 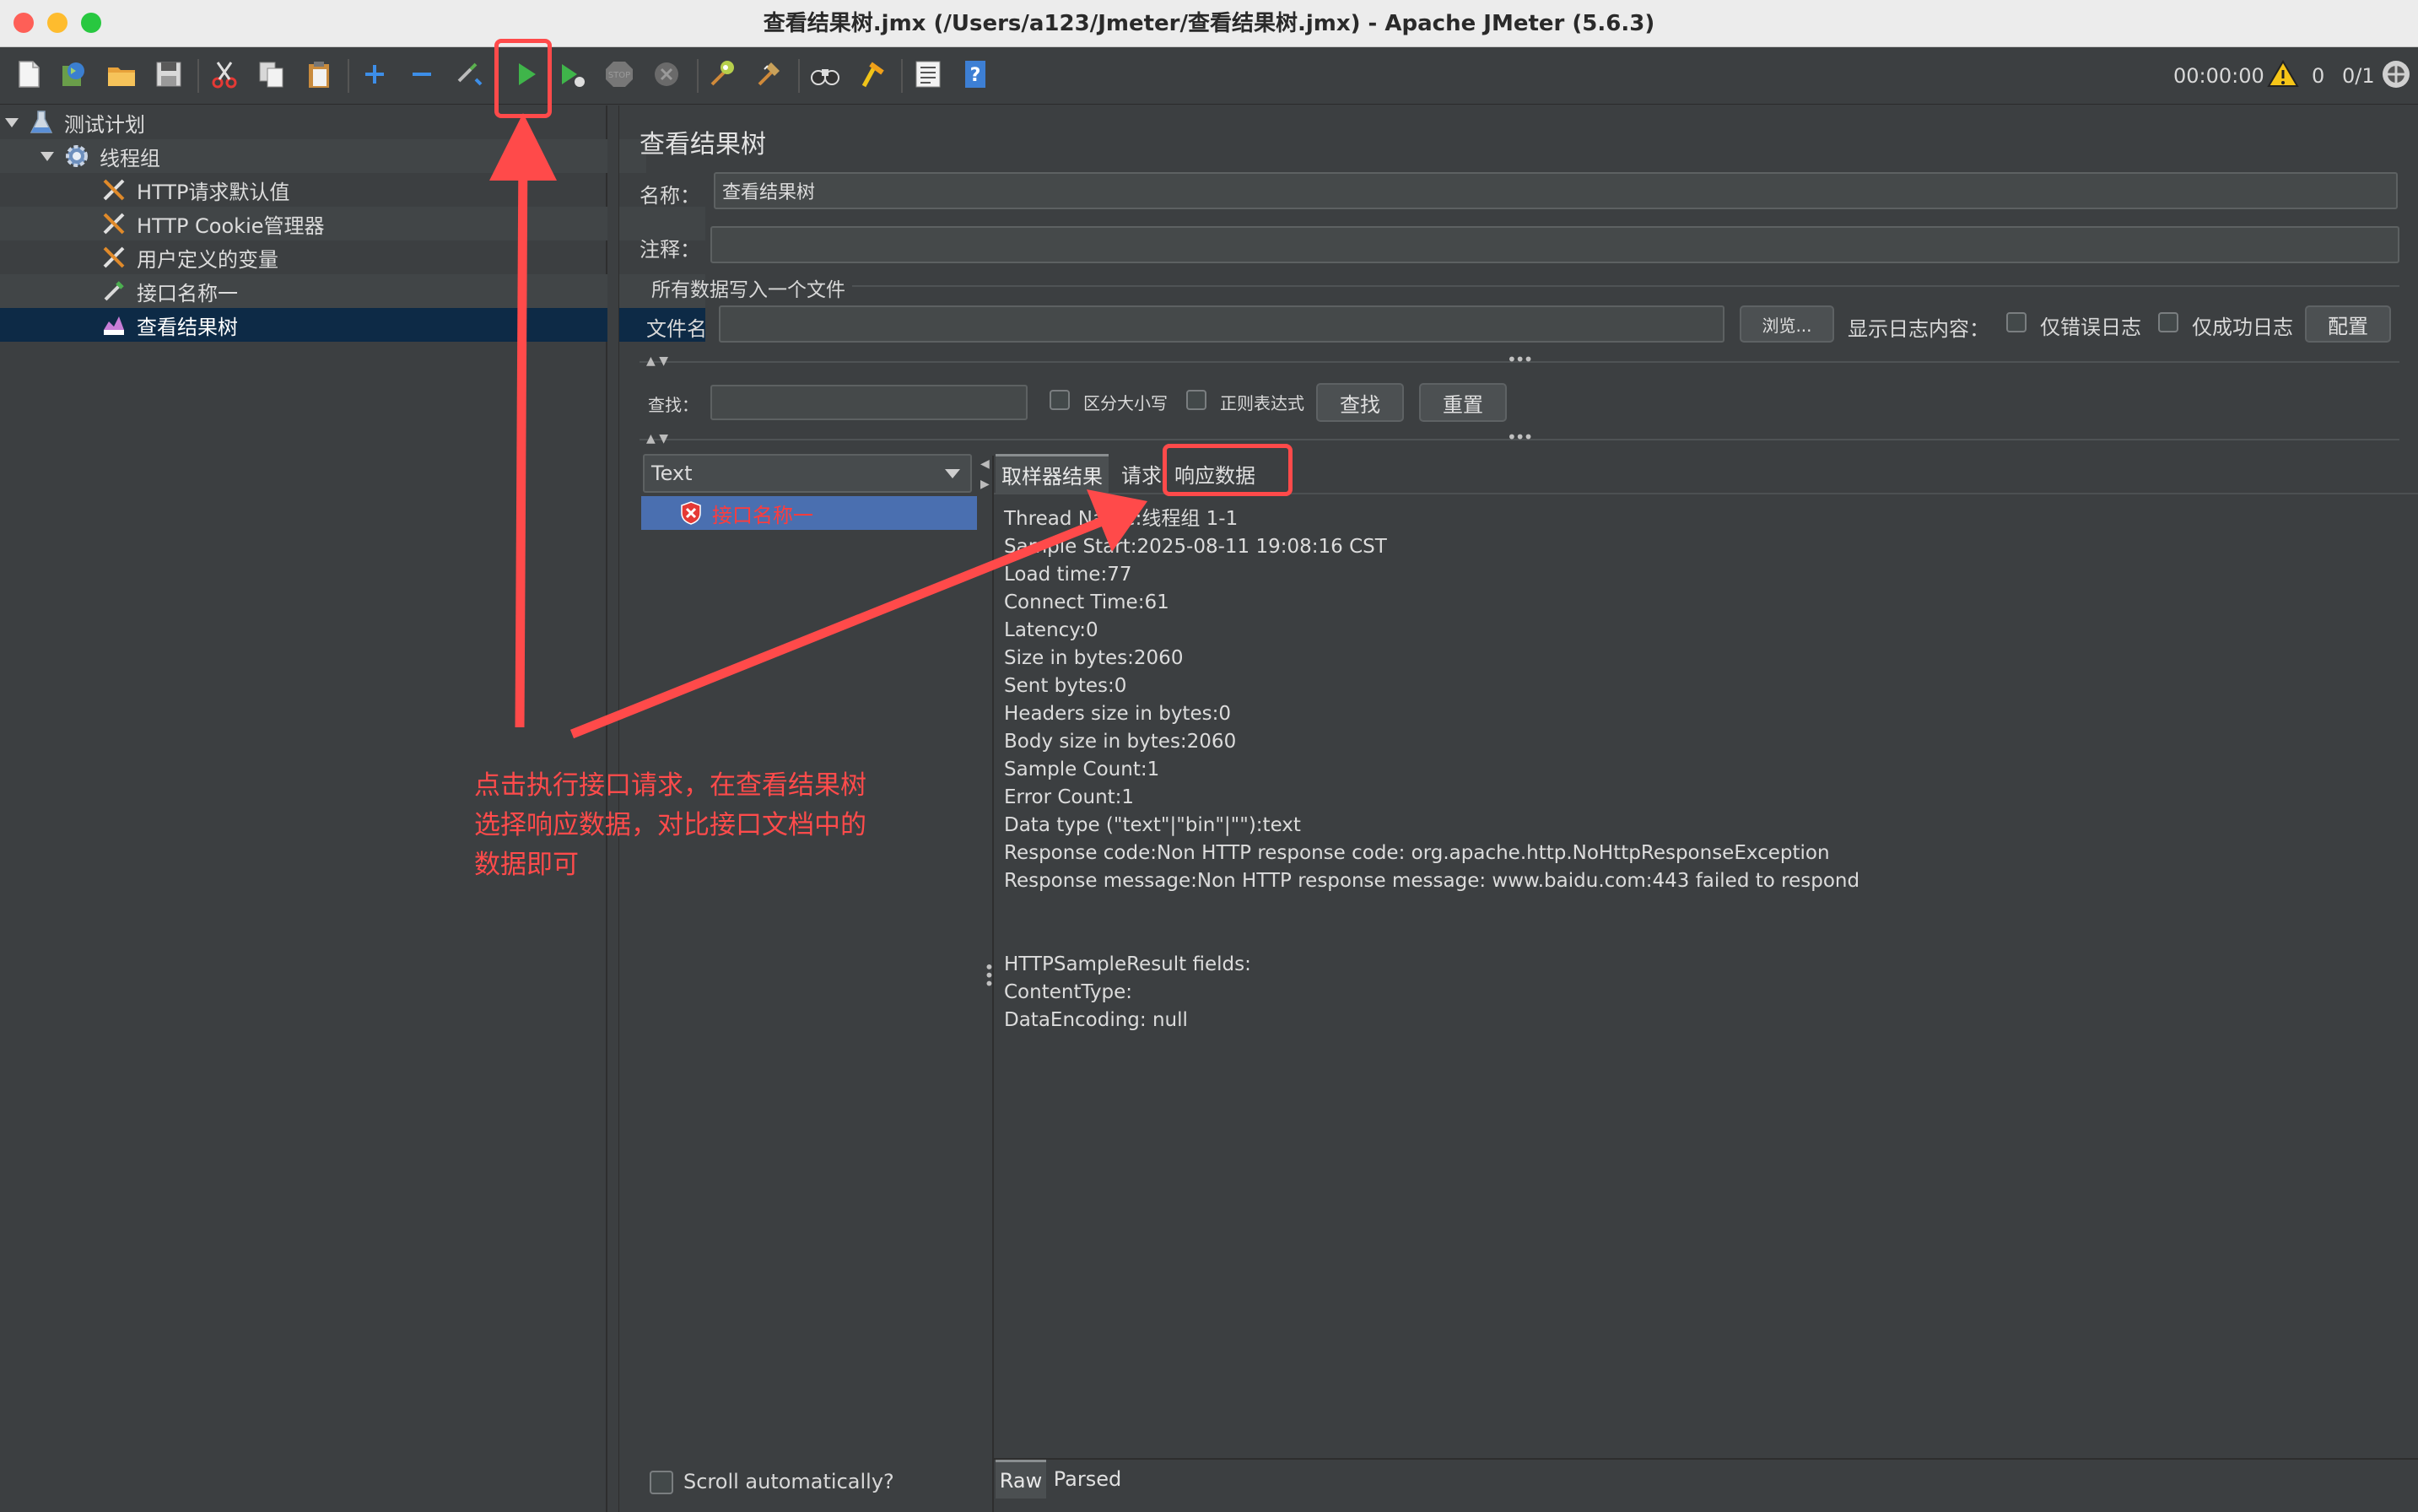 I want to click on tab-raw: Raw, so click(x=1021, y=1479).